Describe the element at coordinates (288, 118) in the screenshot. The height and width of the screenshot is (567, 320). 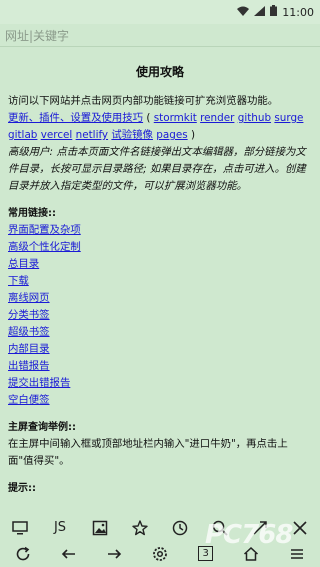
I see `link-surge: surge` at that location.